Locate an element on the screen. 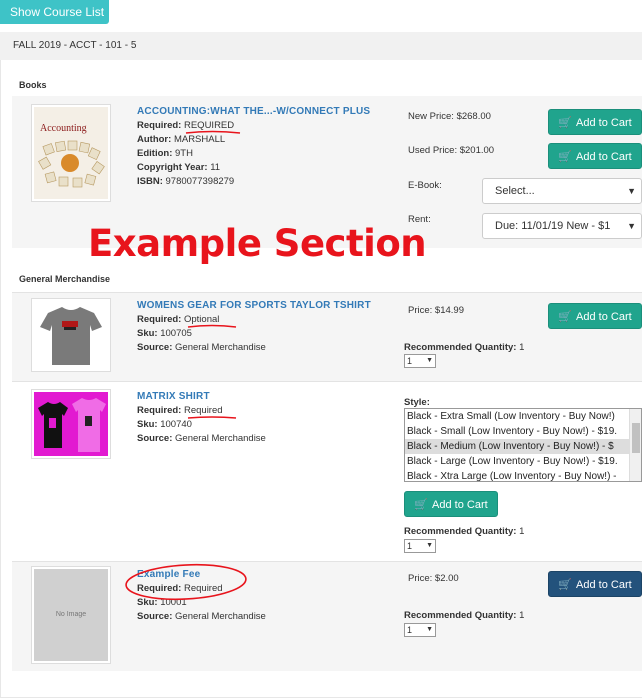 This screenshot has height=698, width=642. add-to-cart-example-fee-button: 🛒 Add to Cart is located at coordinates (595, 584).